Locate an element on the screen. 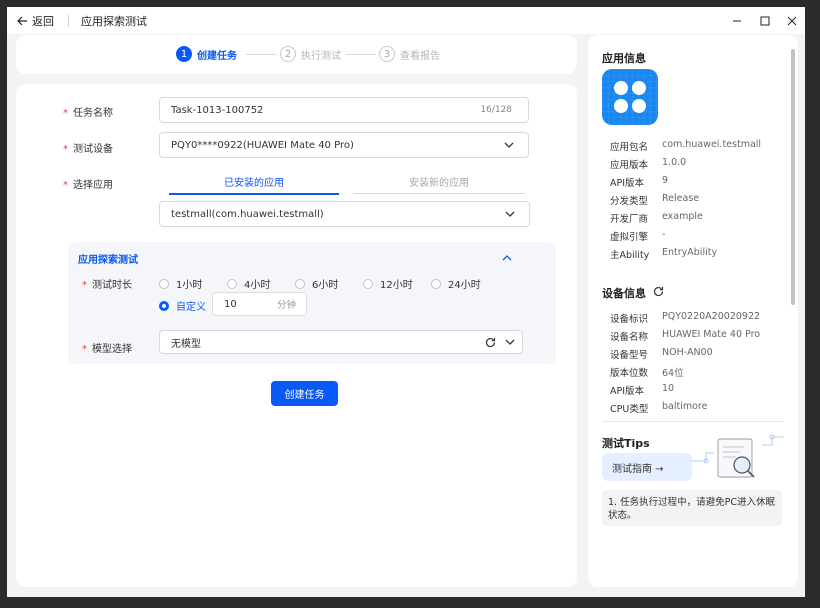 This screenshot has height=608, width=820. device-info-row: 版本位数 64位 is located at coordinates (647, 373).